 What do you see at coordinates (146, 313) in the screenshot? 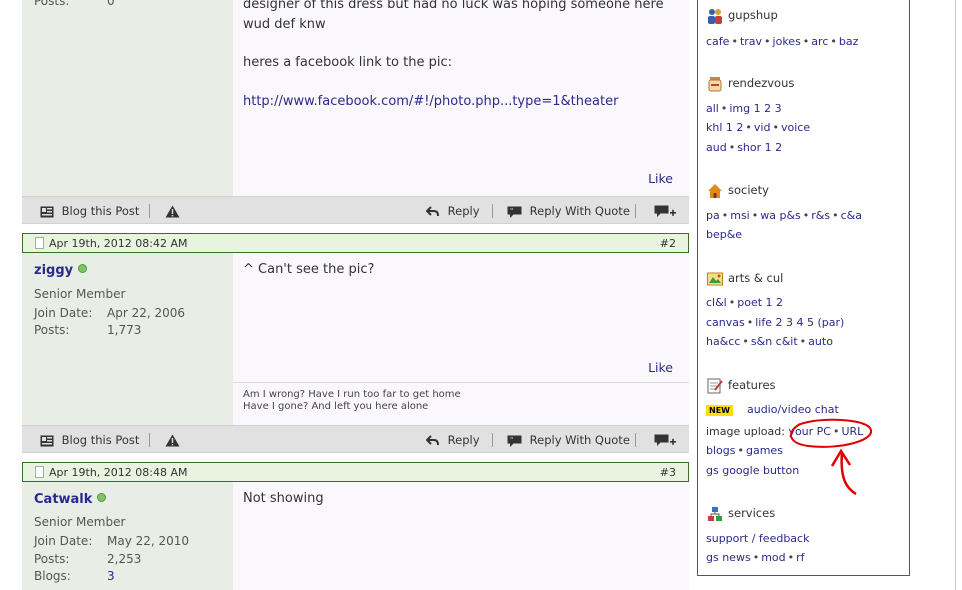
I see `join-date-value: Apr 22, 2006` at bounding box center [146, 313].